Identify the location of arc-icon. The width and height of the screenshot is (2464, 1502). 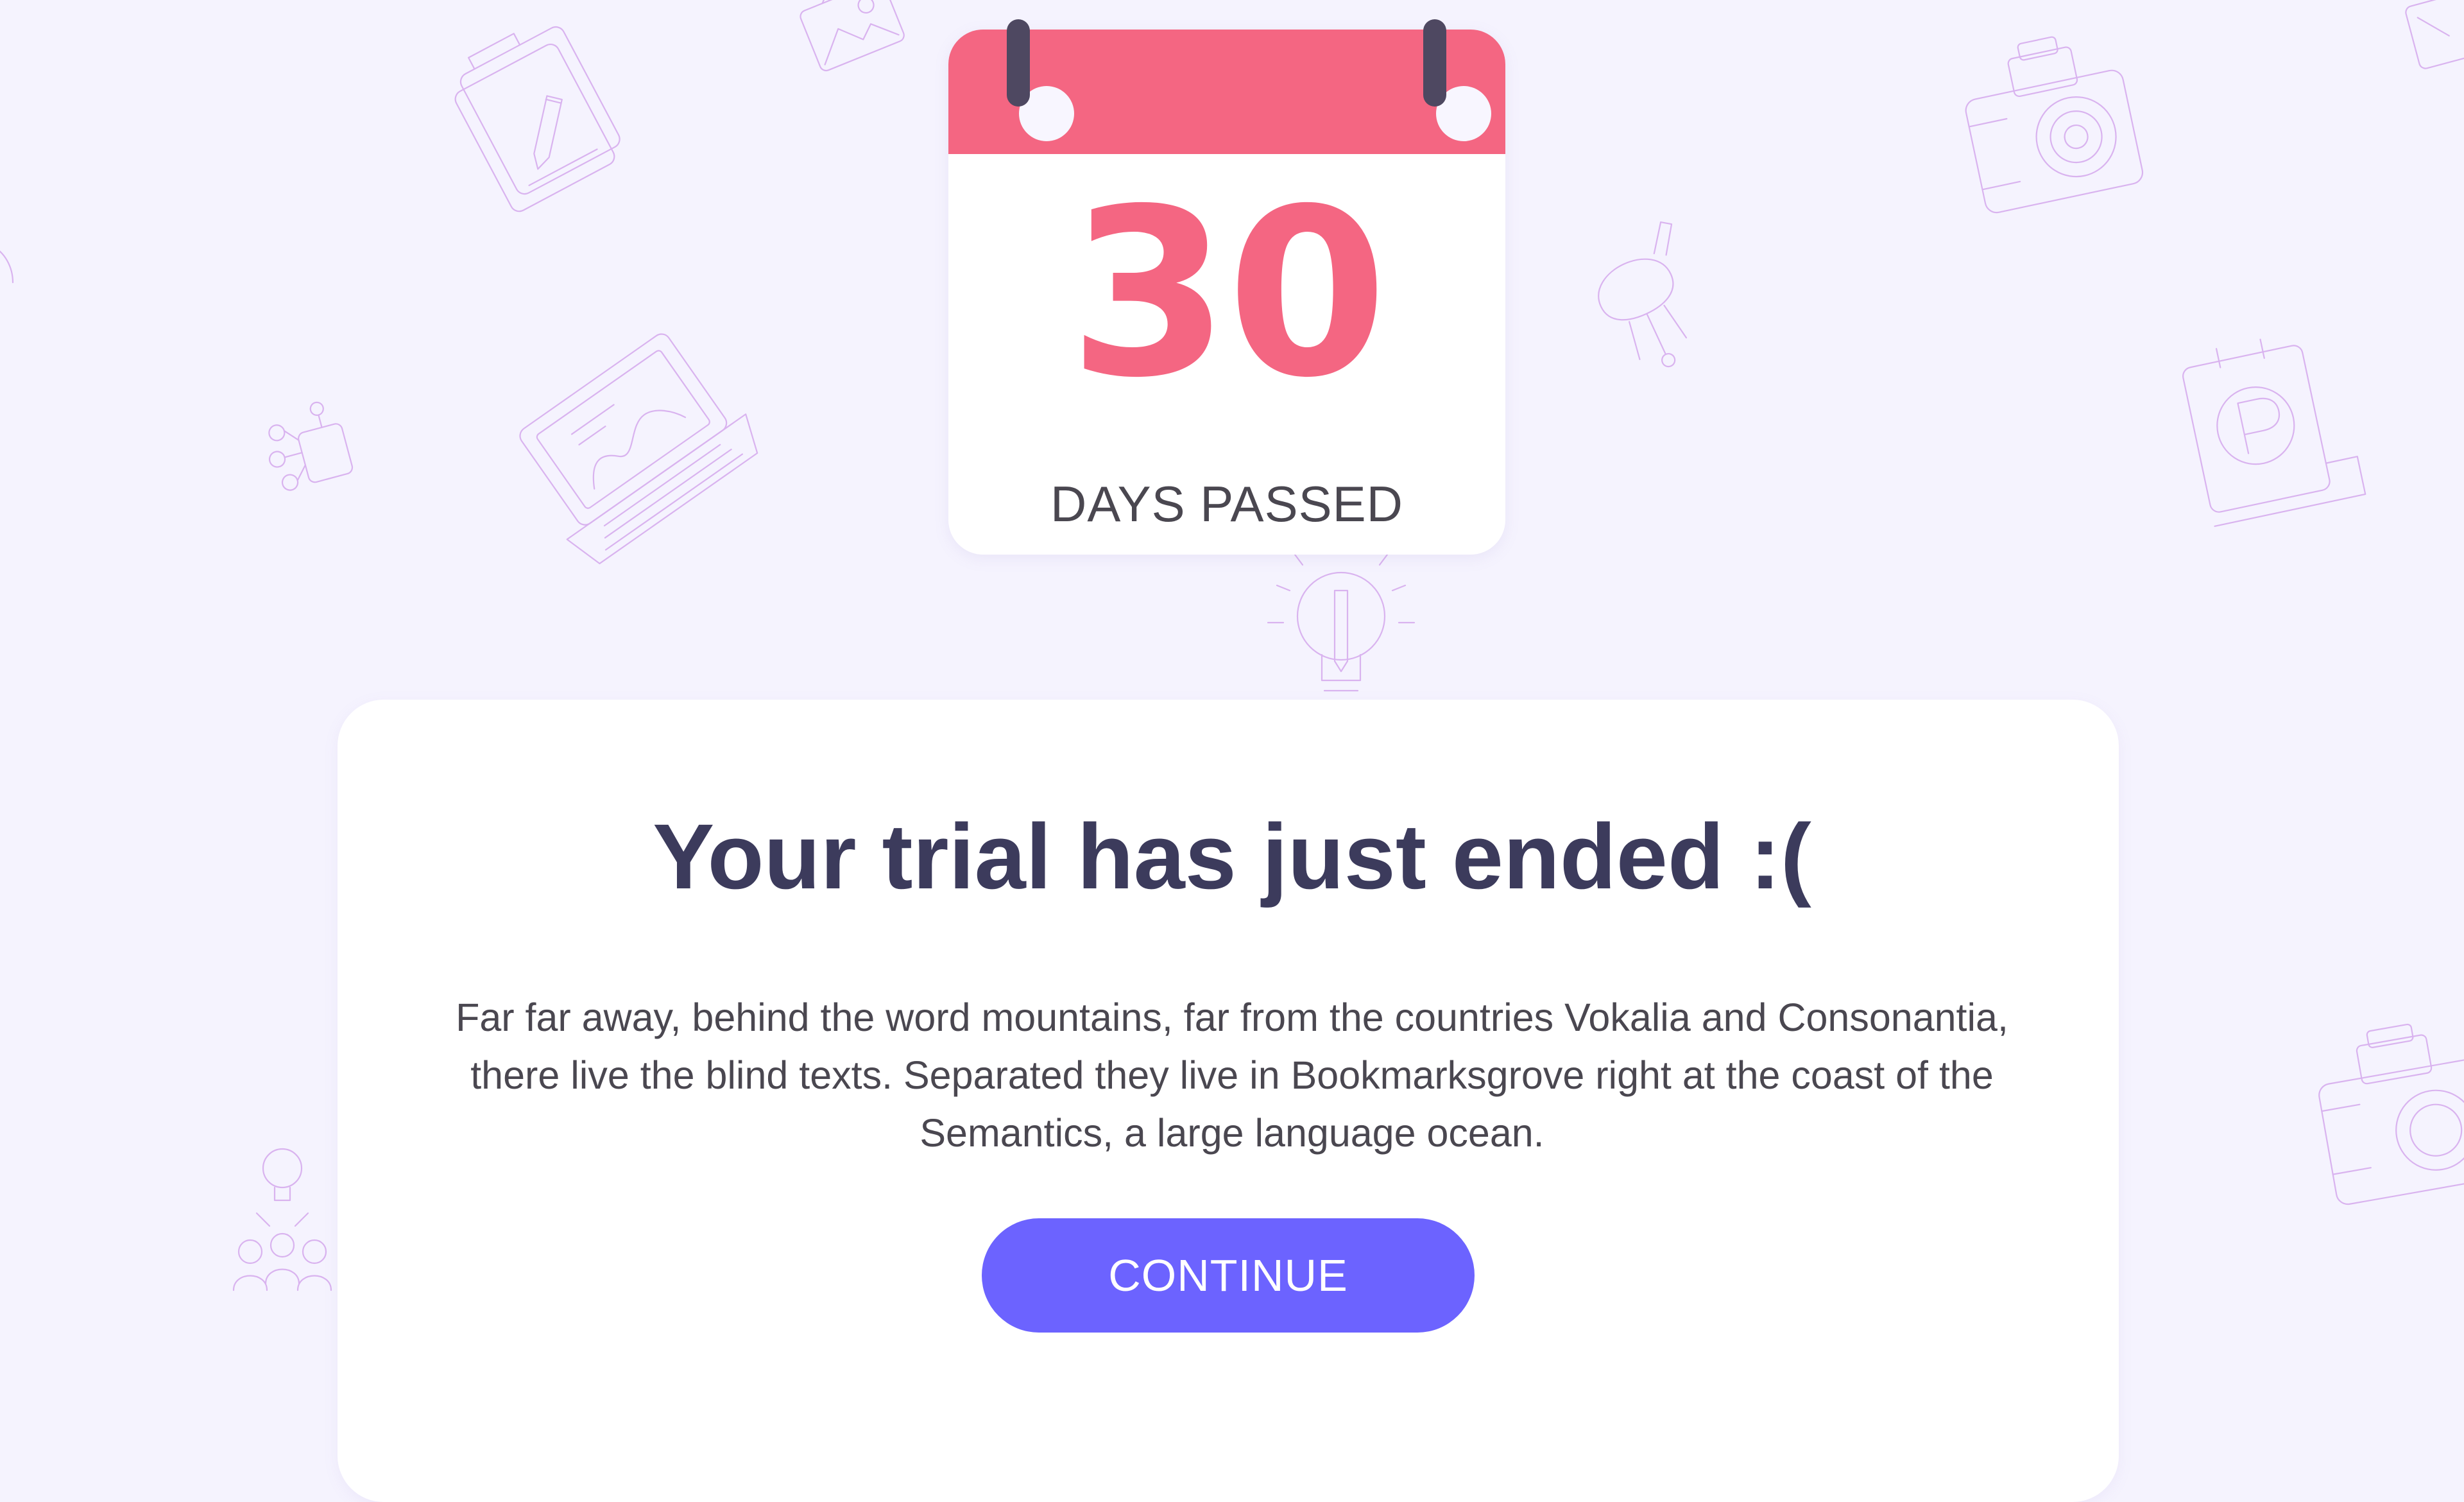
(9, 263).